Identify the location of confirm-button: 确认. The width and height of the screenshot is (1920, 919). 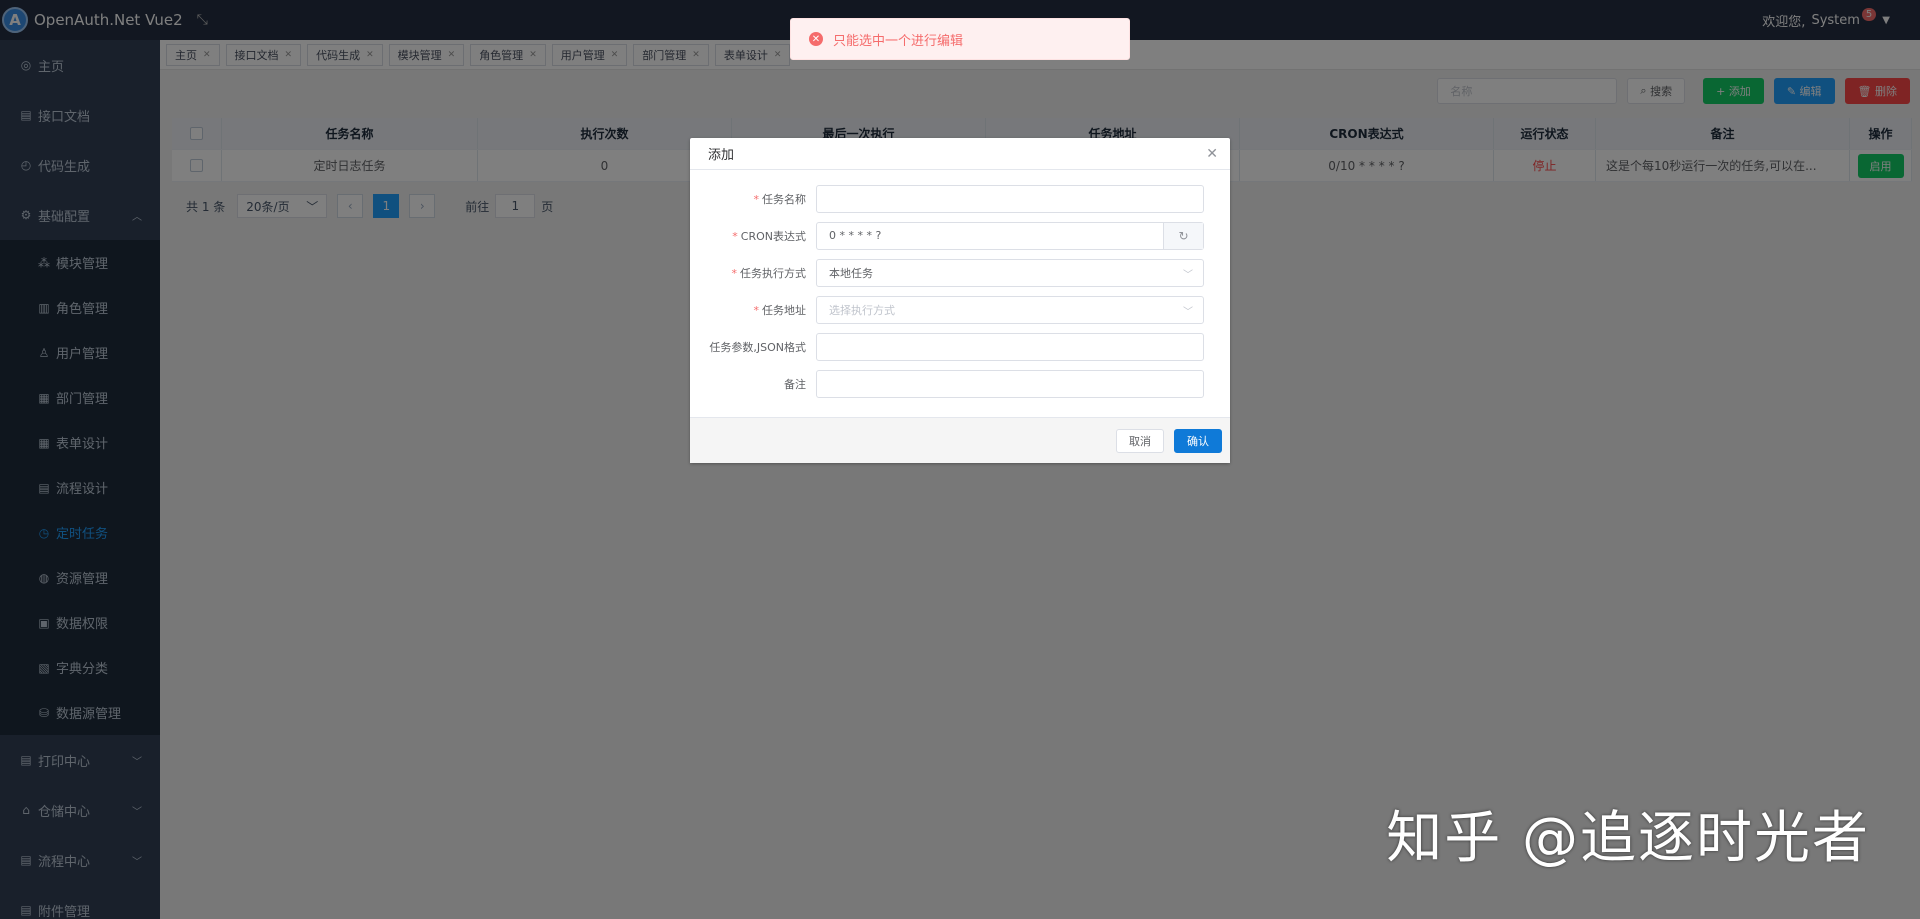
(1198, 440).